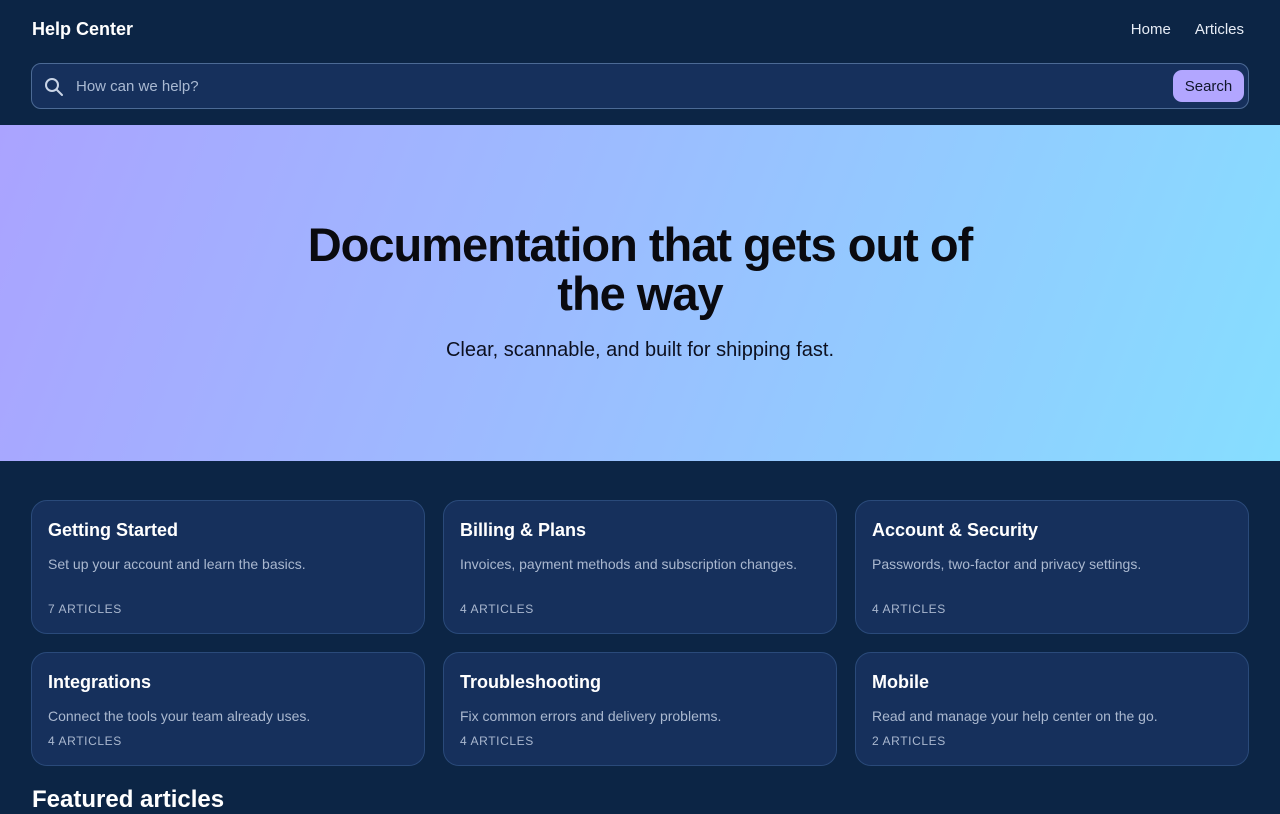 The image size is (1280, 814). I want to click on nav-link-home: Home, so click(1151, 29).